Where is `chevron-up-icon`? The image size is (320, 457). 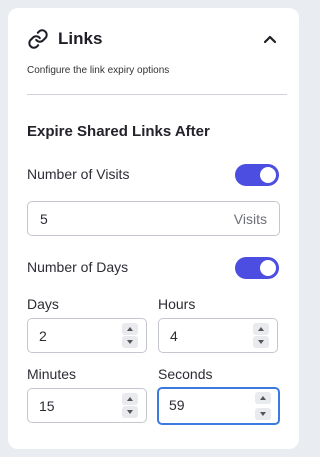 chevron-up-icon is located at coordinates (270, 39).